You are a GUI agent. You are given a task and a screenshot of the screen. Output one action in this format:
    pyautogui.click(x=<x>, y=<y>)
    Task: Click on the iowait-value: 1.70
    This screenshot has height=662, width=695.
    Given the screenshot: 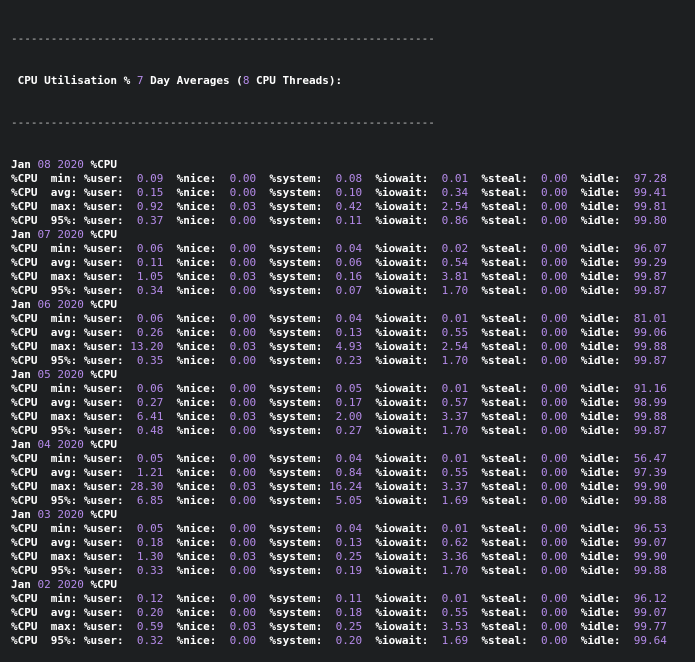 What is the action you would take?
    pyautogui.click(x=455, y=430)
    